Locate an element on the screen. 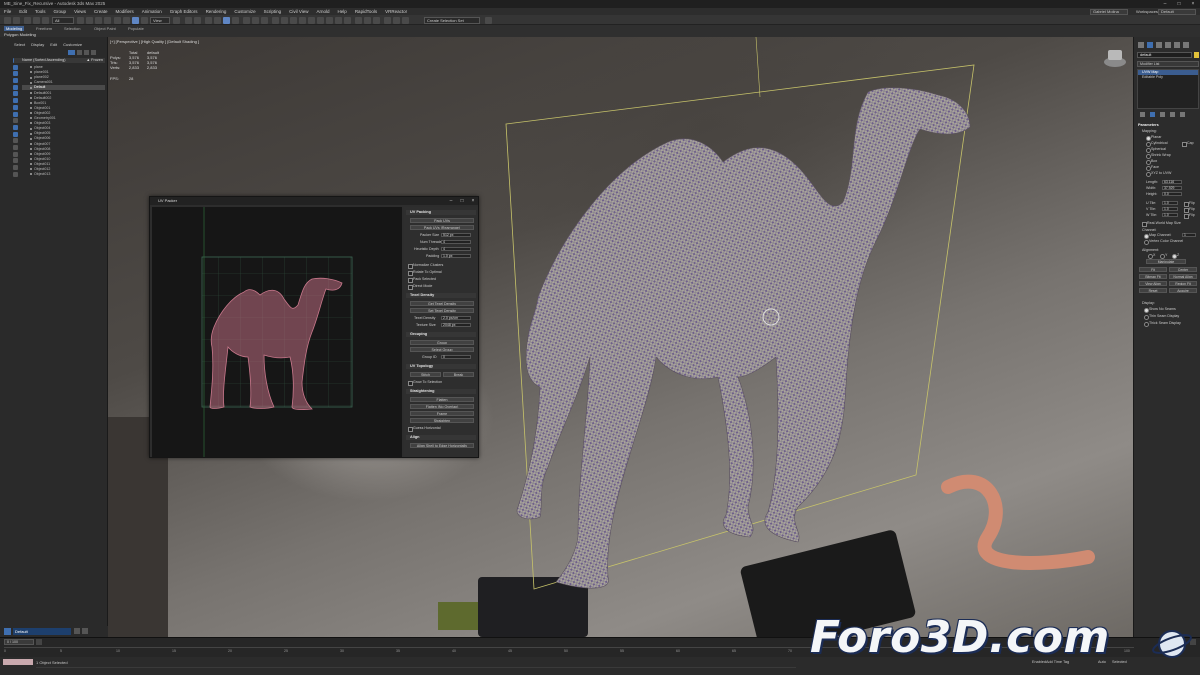 This screenshot has width=1200, height=675. filter-options-icon is located at coordinates (15, 167).